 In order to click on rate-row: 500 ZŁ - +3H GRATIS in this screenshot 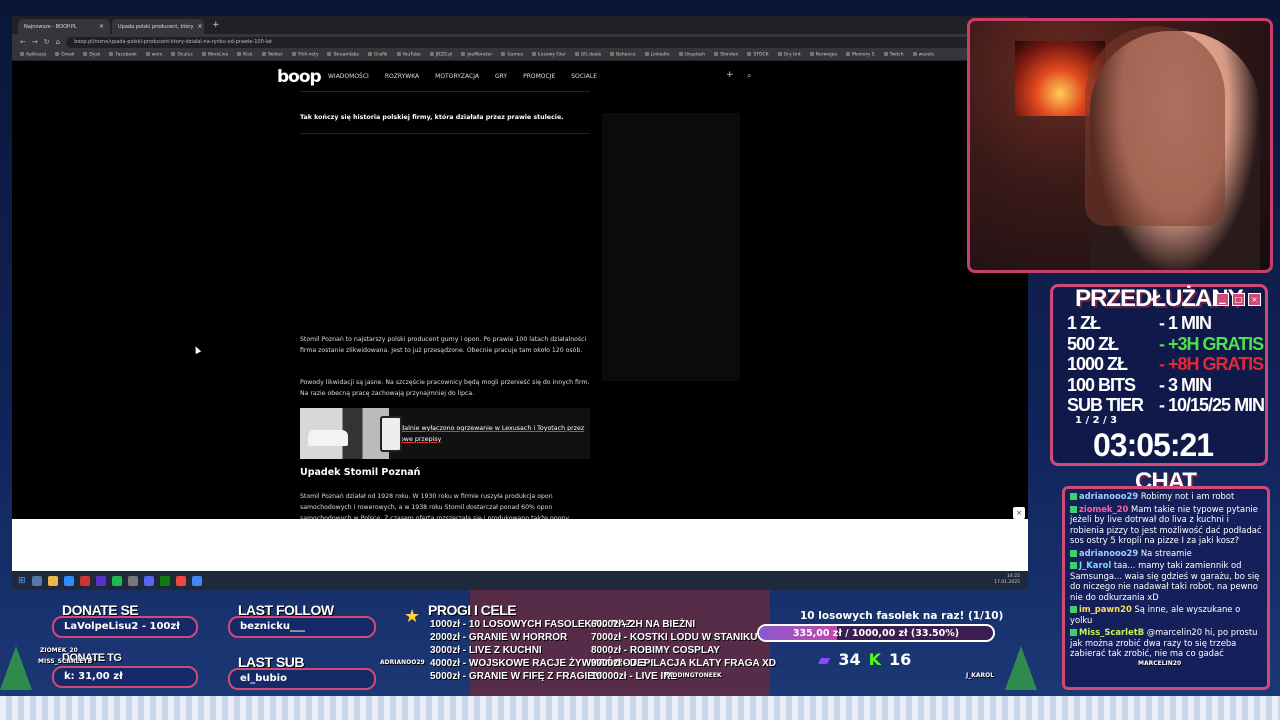, I will do `click(1165, 344)`.